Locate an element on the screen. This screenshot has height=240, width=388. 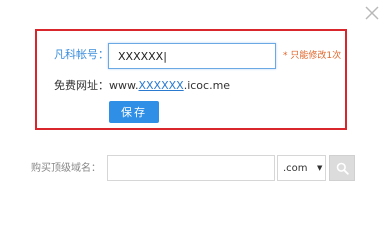
caret-down-icon: ▼ is located at coordinates (320, 168).